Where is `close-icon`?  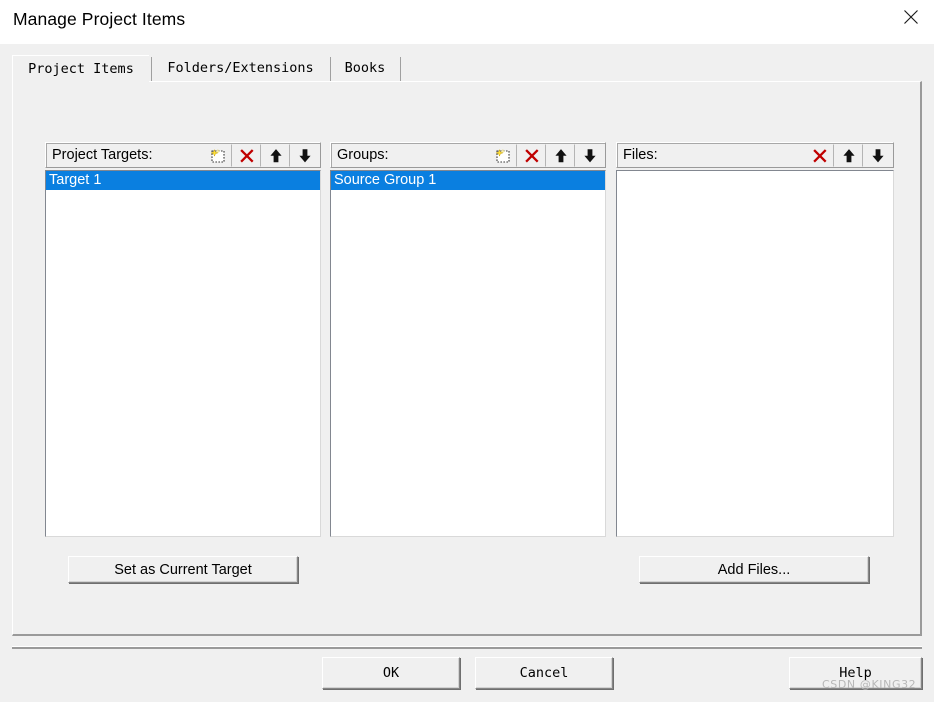
close-icon is located at coordinates (911, 16).